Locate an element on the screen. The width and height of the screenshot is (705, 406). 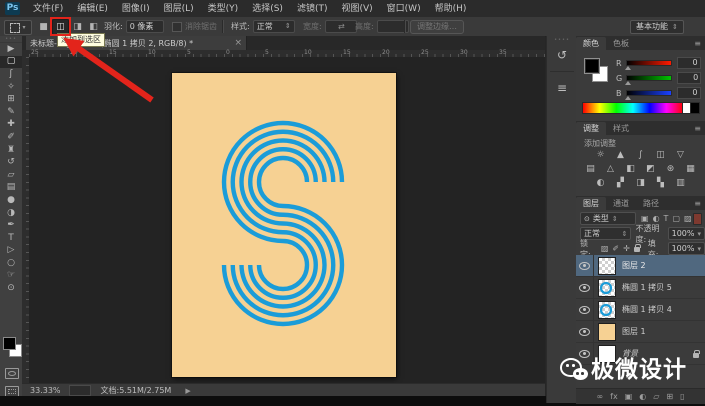
exposure-icon: ◫ is located at coordinates (660, 154).